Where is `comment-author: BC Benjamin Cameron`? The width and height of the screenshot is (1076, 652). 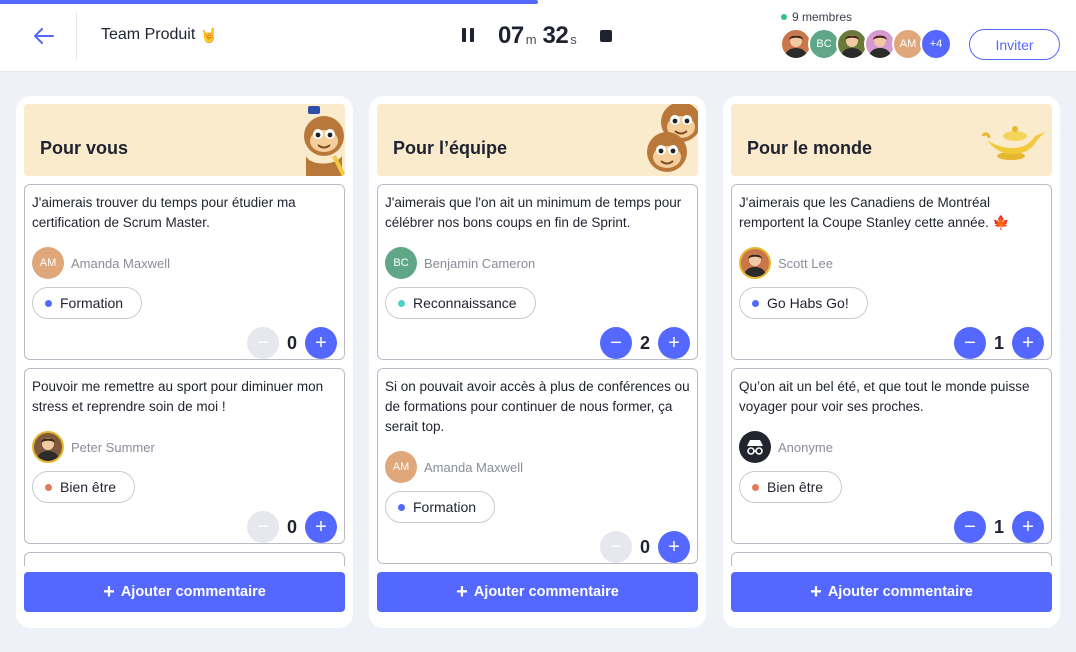
comment-author: BC Benjamin Cameron is located at coordinates (460, 263).